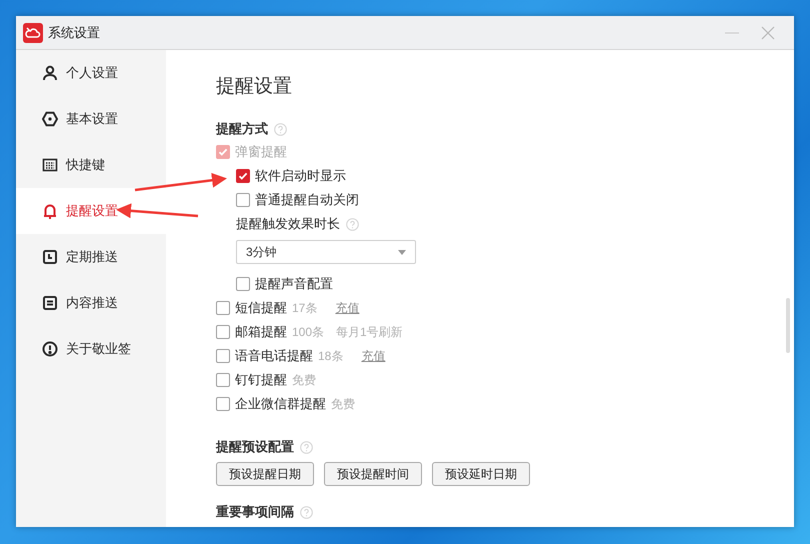 This screenshot has height=544, width=810. I want to click on document-icon, so click(50, 303).